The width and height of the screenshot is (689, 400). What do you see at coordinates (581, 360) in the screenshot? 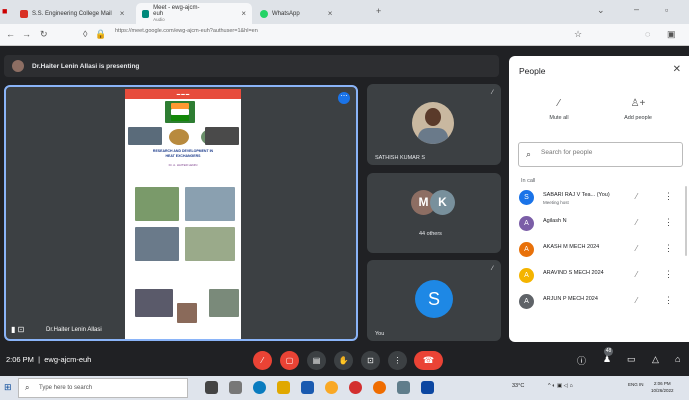
I see `info-icon: ⓘ` at bounding box center [581, 360].